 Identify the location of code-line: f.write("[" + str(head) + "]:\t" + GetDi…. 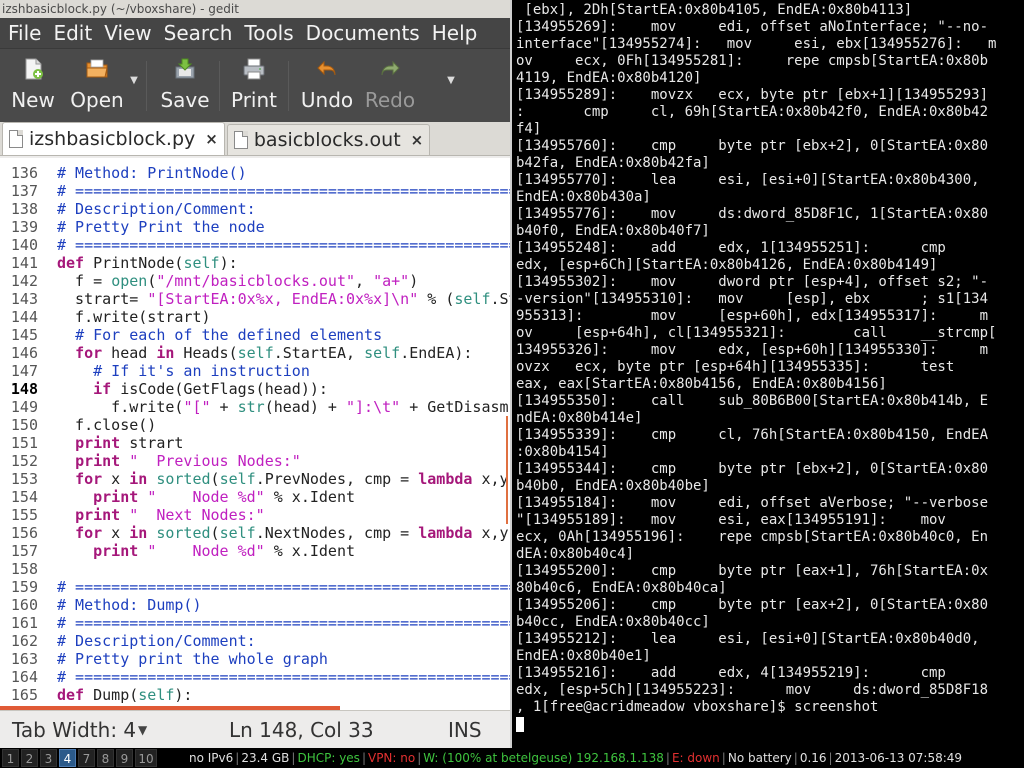
(283, 407).